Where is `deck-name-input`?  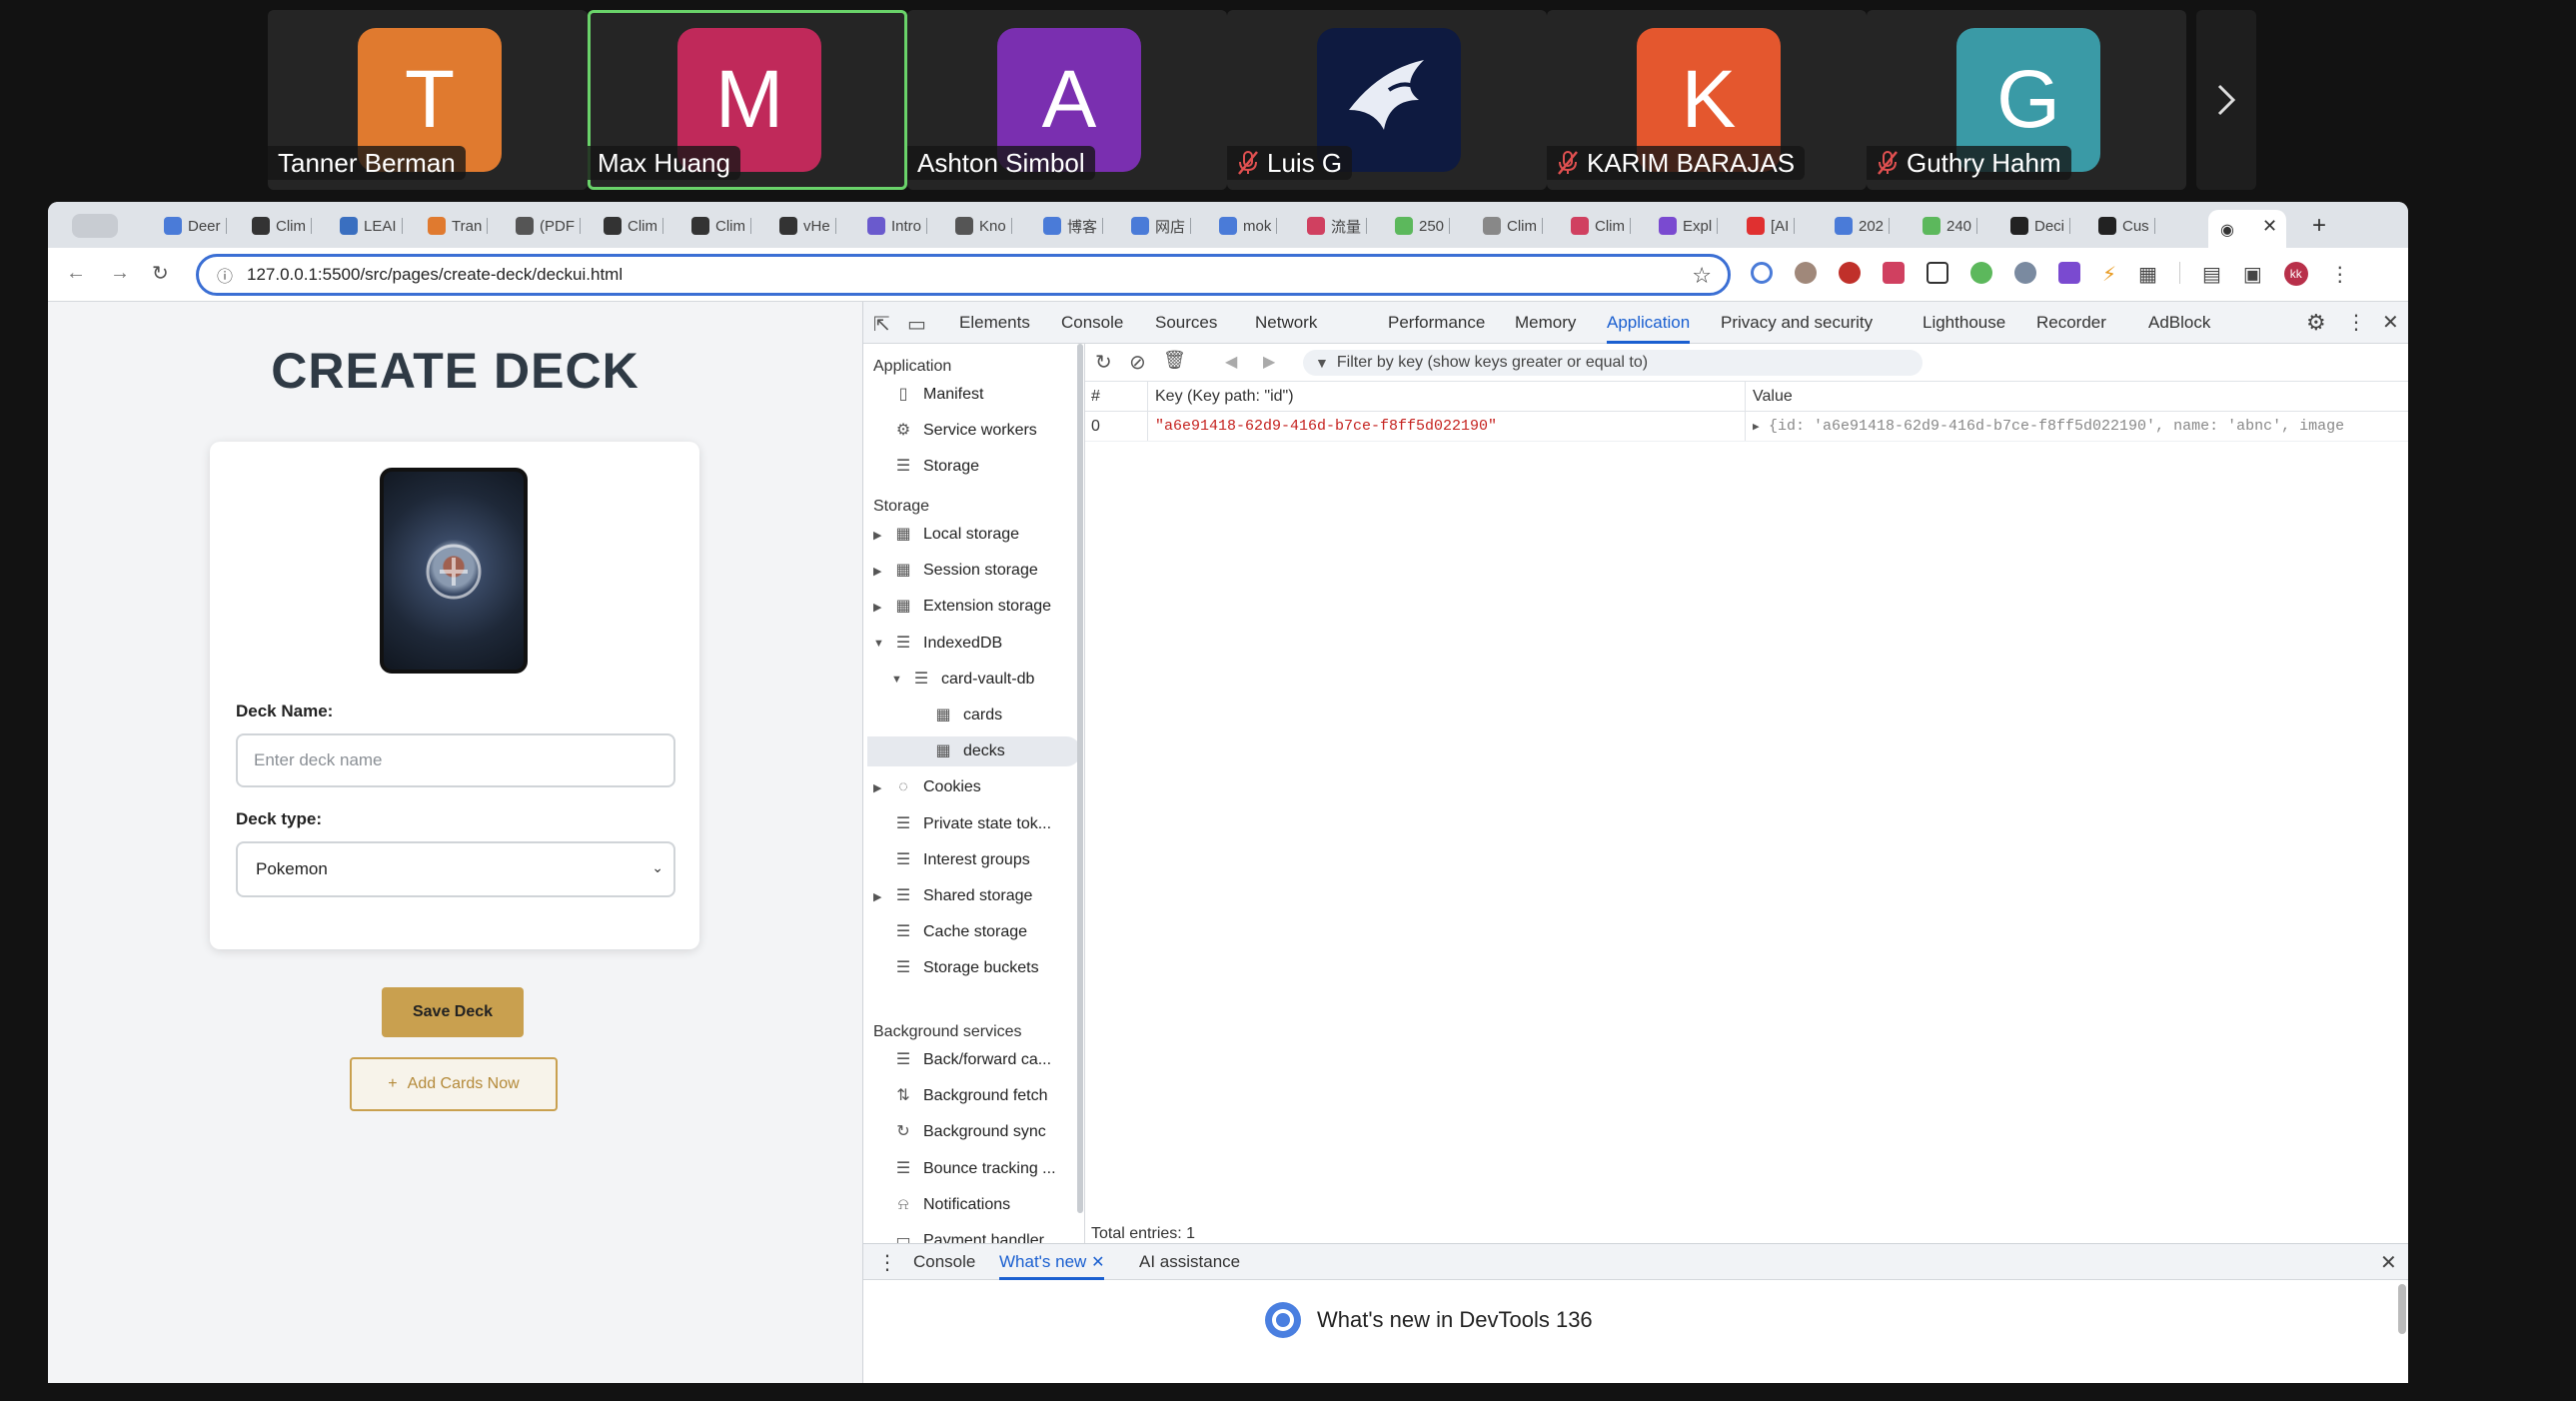 deck-name-input is located at coordinates (455, 760).